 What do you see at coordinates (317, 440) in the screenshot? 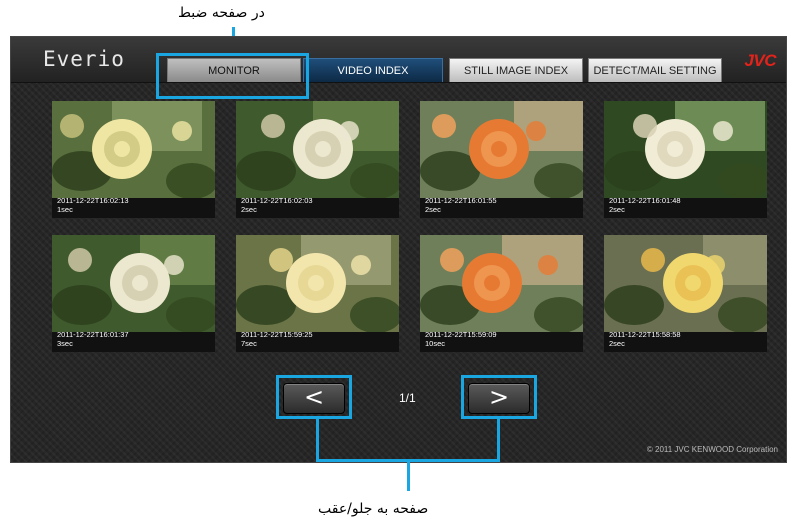
I see `annotation-line-left-drop` at bounding box center [317, 440].